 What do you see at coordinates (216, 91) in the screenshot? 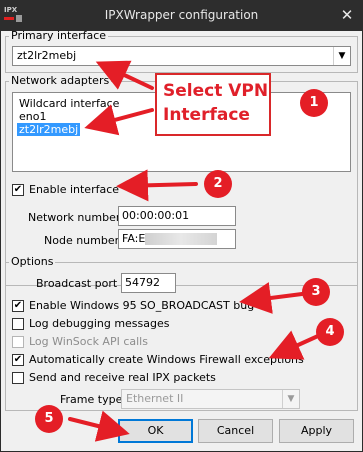
I see `callout-line-1: Select VPN` at bounding box center [216, 91].